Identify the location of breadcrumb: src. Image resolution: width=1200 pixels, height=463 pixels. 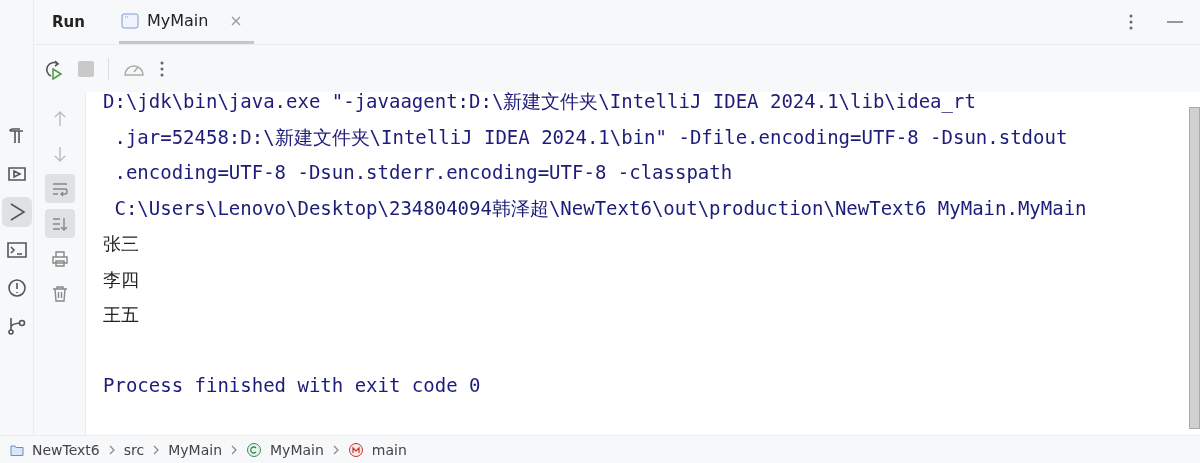
(134, 450).